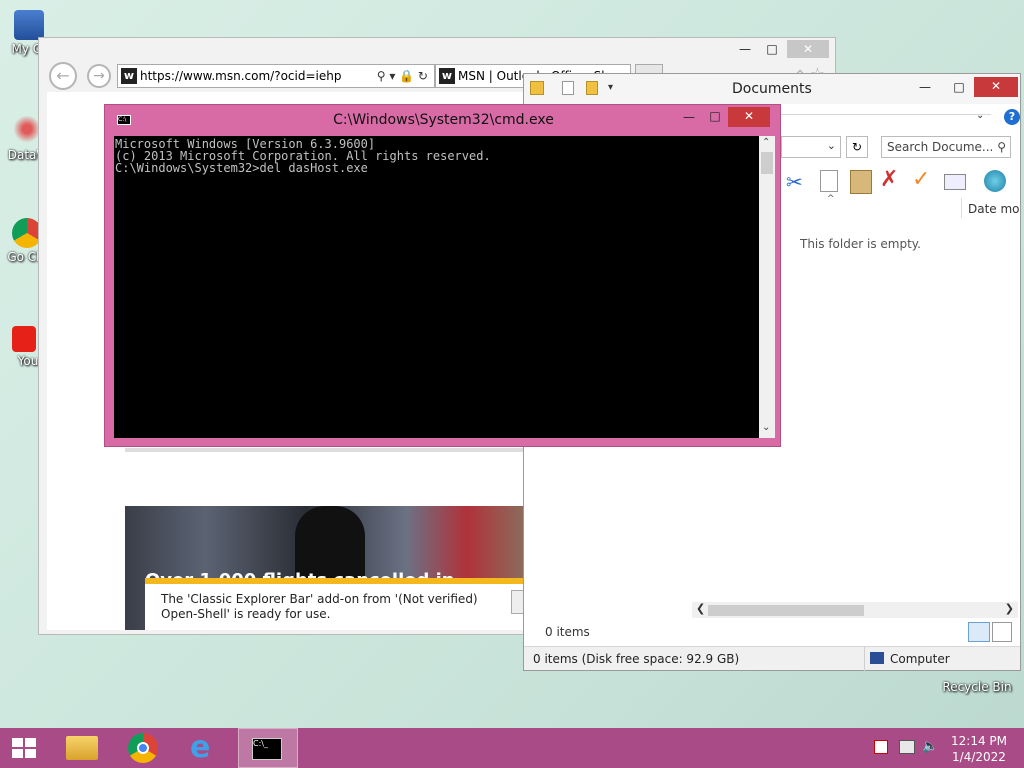  Describe the element at coordinates (636, 659) in the screenshot. I see `status-left: 0 items (Disk free space: 92.9 GB)` at that location.